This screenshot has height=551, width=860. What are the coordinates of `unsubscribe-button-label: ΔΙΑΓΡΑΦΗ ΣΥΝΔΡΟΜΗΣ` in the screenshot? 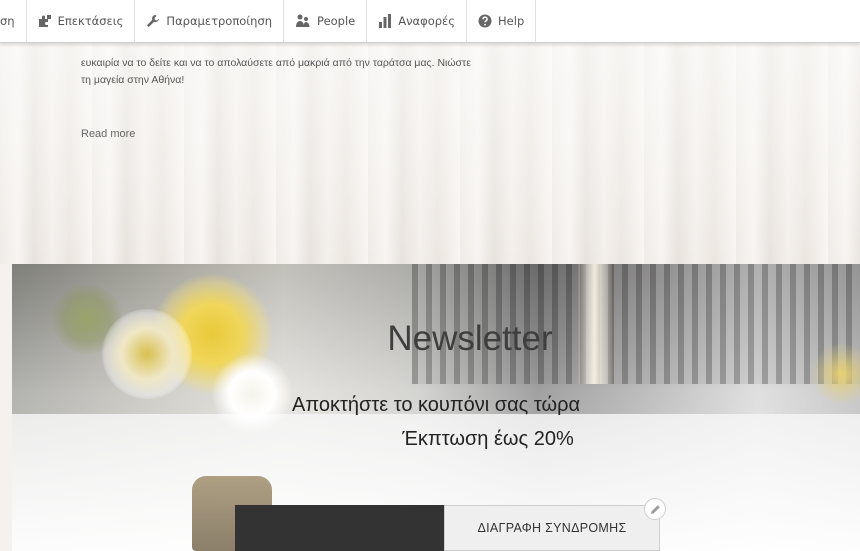 It's located at (552, 528).